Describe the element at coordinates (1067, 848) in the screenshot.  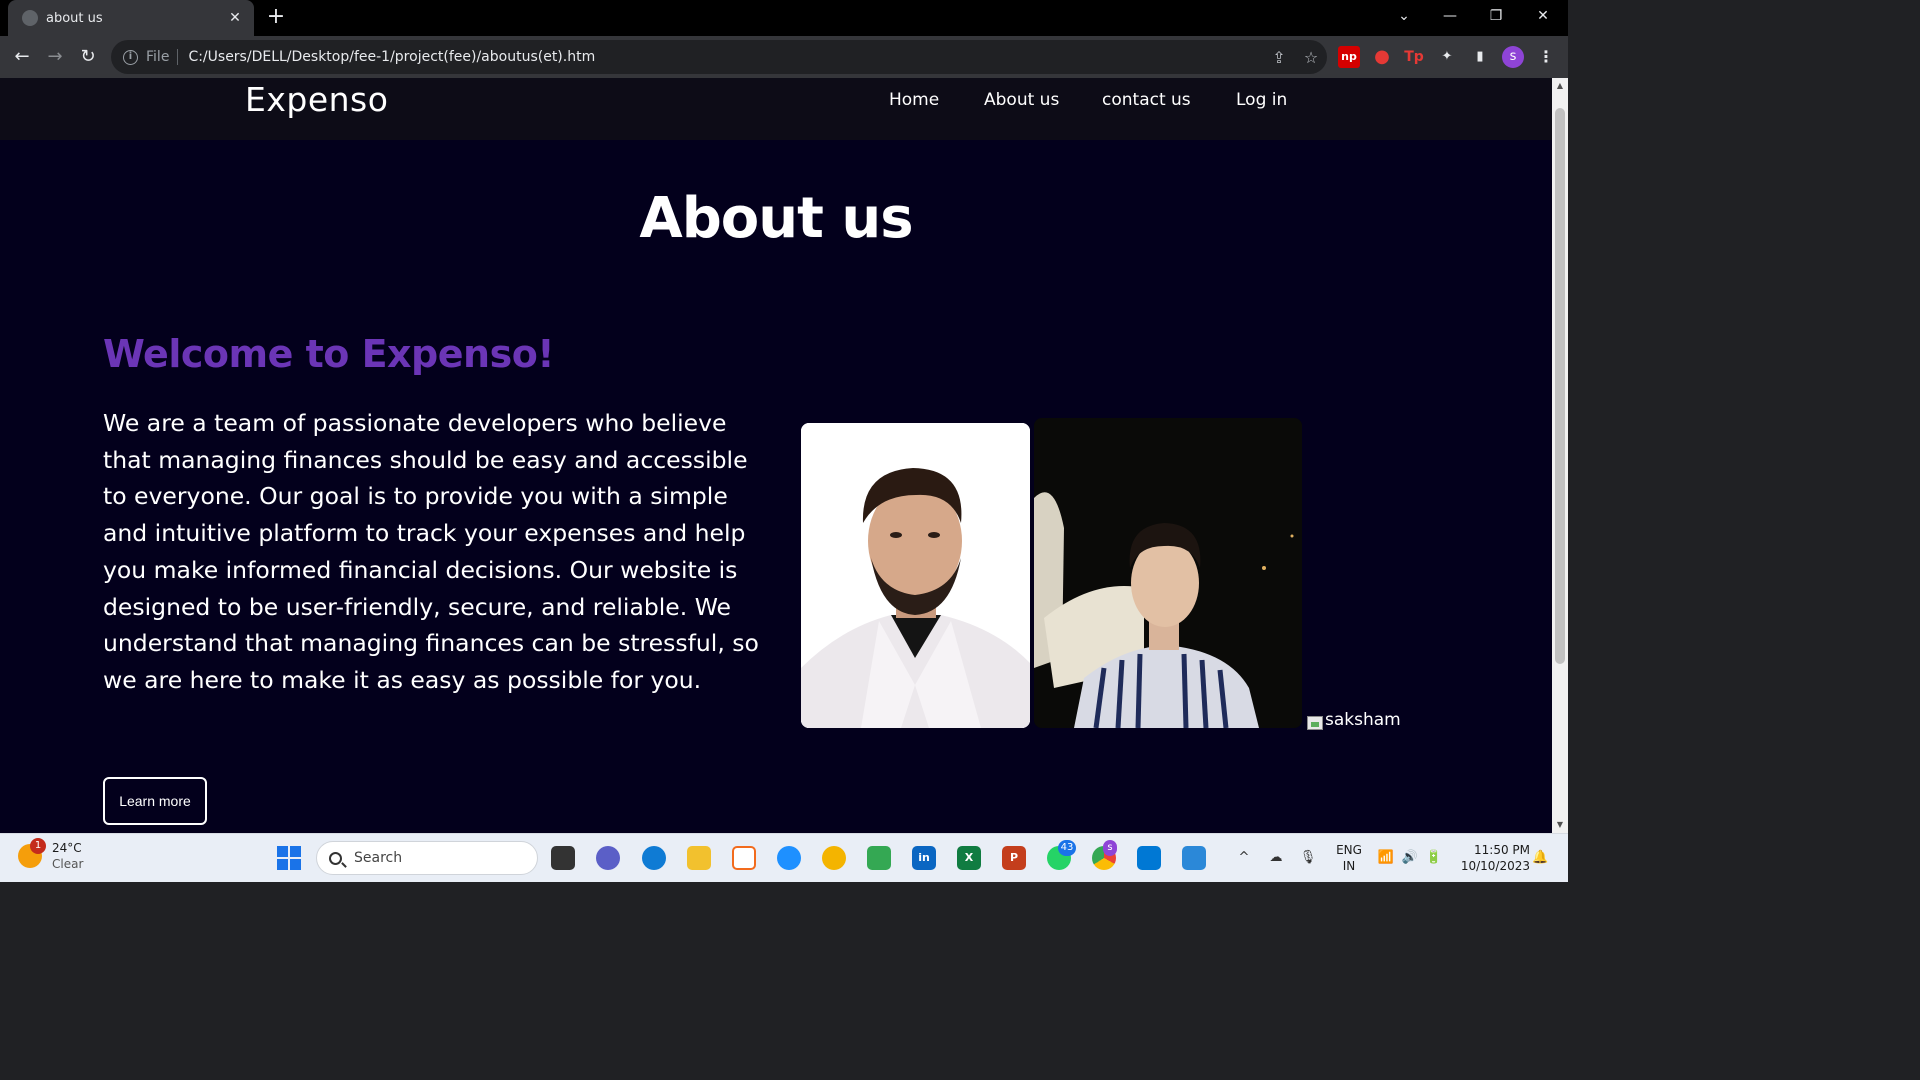
I see `whatsapp-badge: 43` at that location.